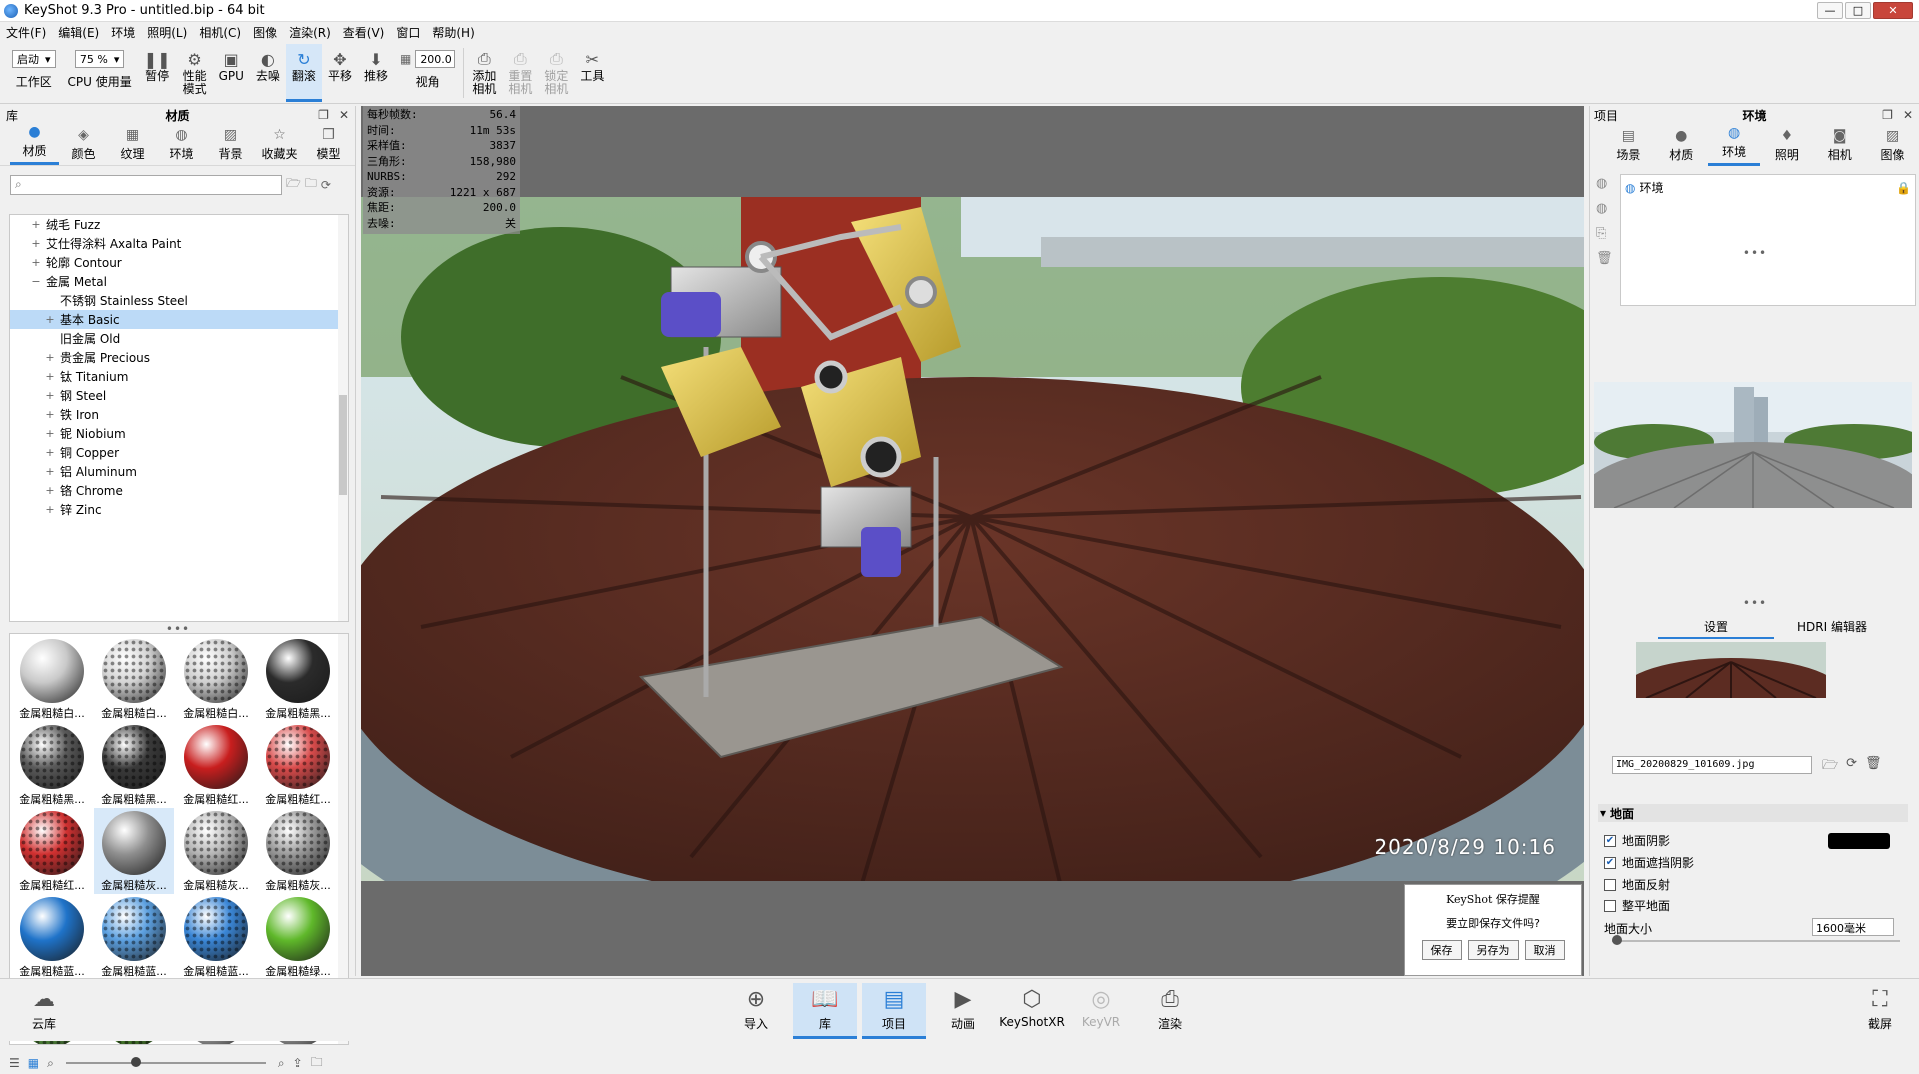 This screenshot has height=1074, width=1919. I want to click on background-file-field: IMG_20200829_101609.jpg, so click(1712, 765).